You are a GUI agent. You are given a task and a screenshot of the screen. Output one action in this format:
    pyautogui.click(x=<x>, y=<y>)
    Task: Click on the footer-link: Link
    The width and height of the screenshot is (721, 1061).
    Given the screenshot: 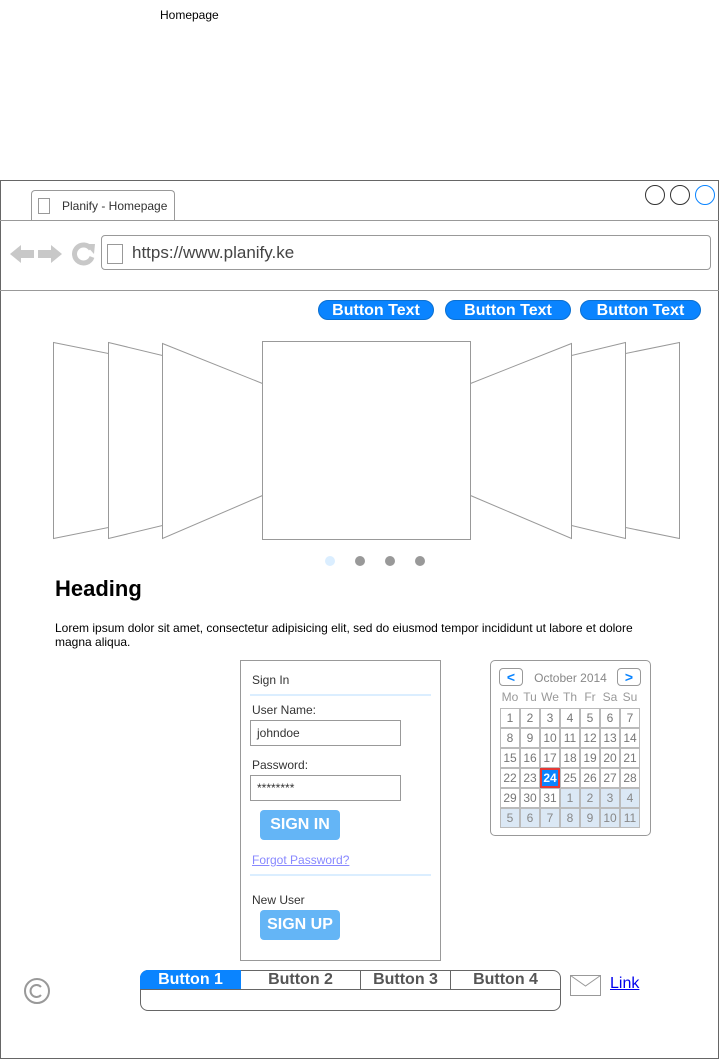 What is the action you would take?
    pyautogui.click(x=624, y=984)
    